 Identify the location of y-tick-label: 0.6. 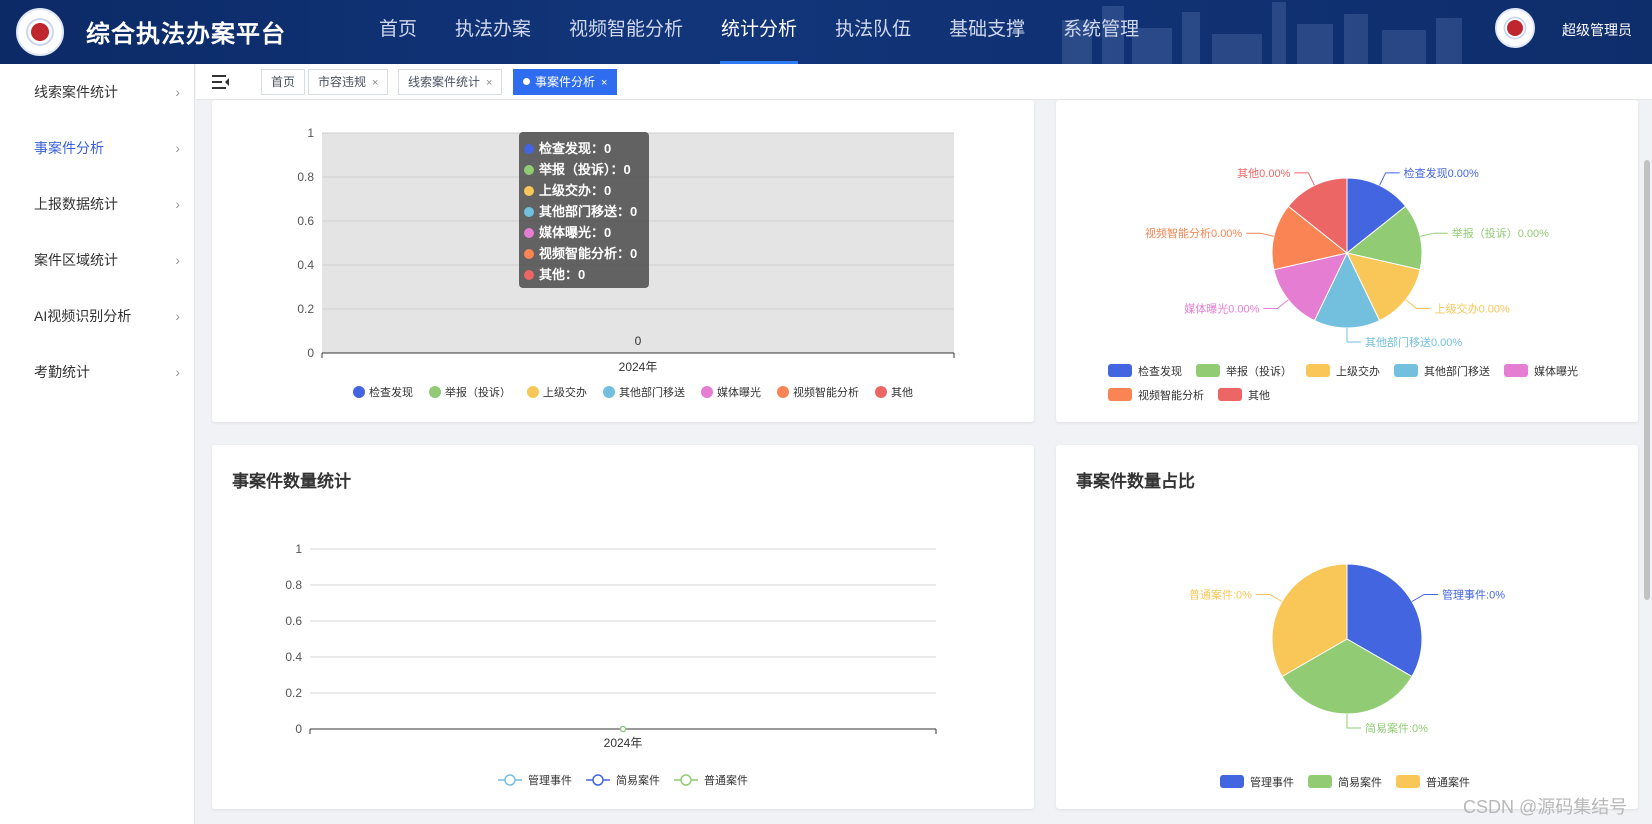
(305, 221).